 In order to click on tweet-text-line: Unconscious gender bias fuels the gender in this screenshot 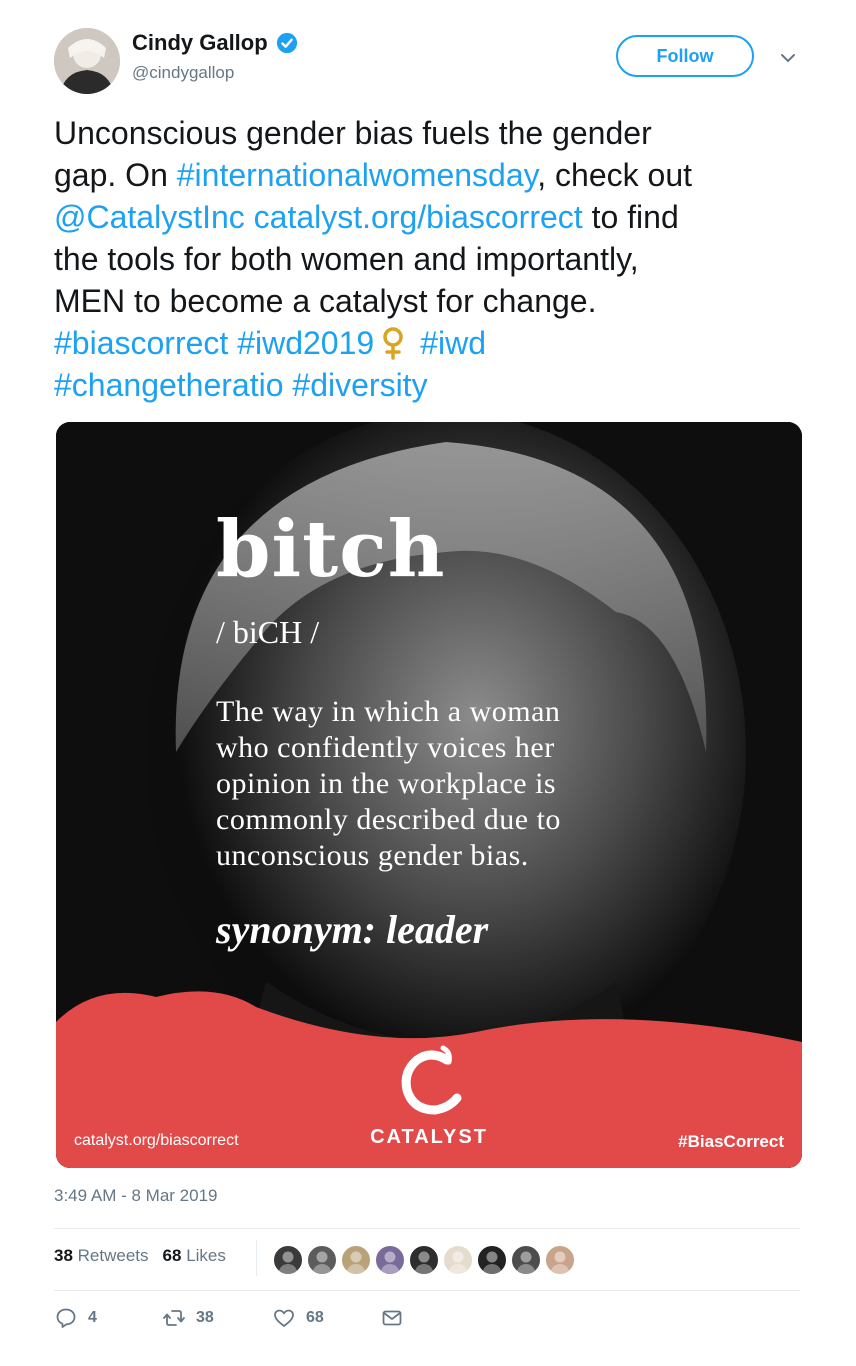, I will do `click(439, 133)`.